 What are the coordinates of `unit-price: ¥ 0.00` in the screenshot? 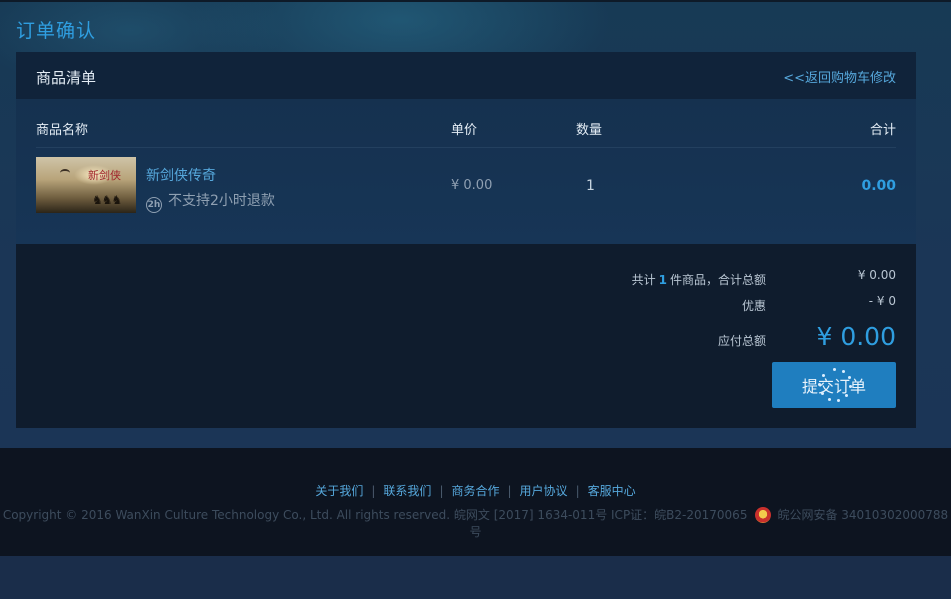 It's located at (472, 185).